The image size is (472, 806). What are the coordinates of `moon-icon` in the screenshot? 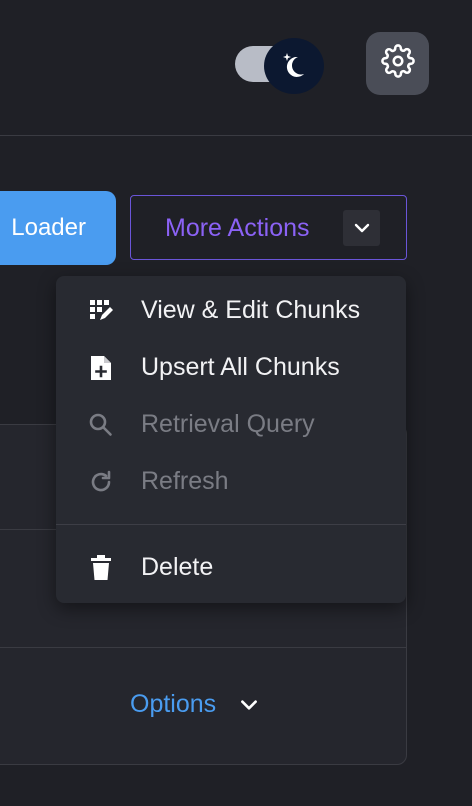 It's located at (294, 66).